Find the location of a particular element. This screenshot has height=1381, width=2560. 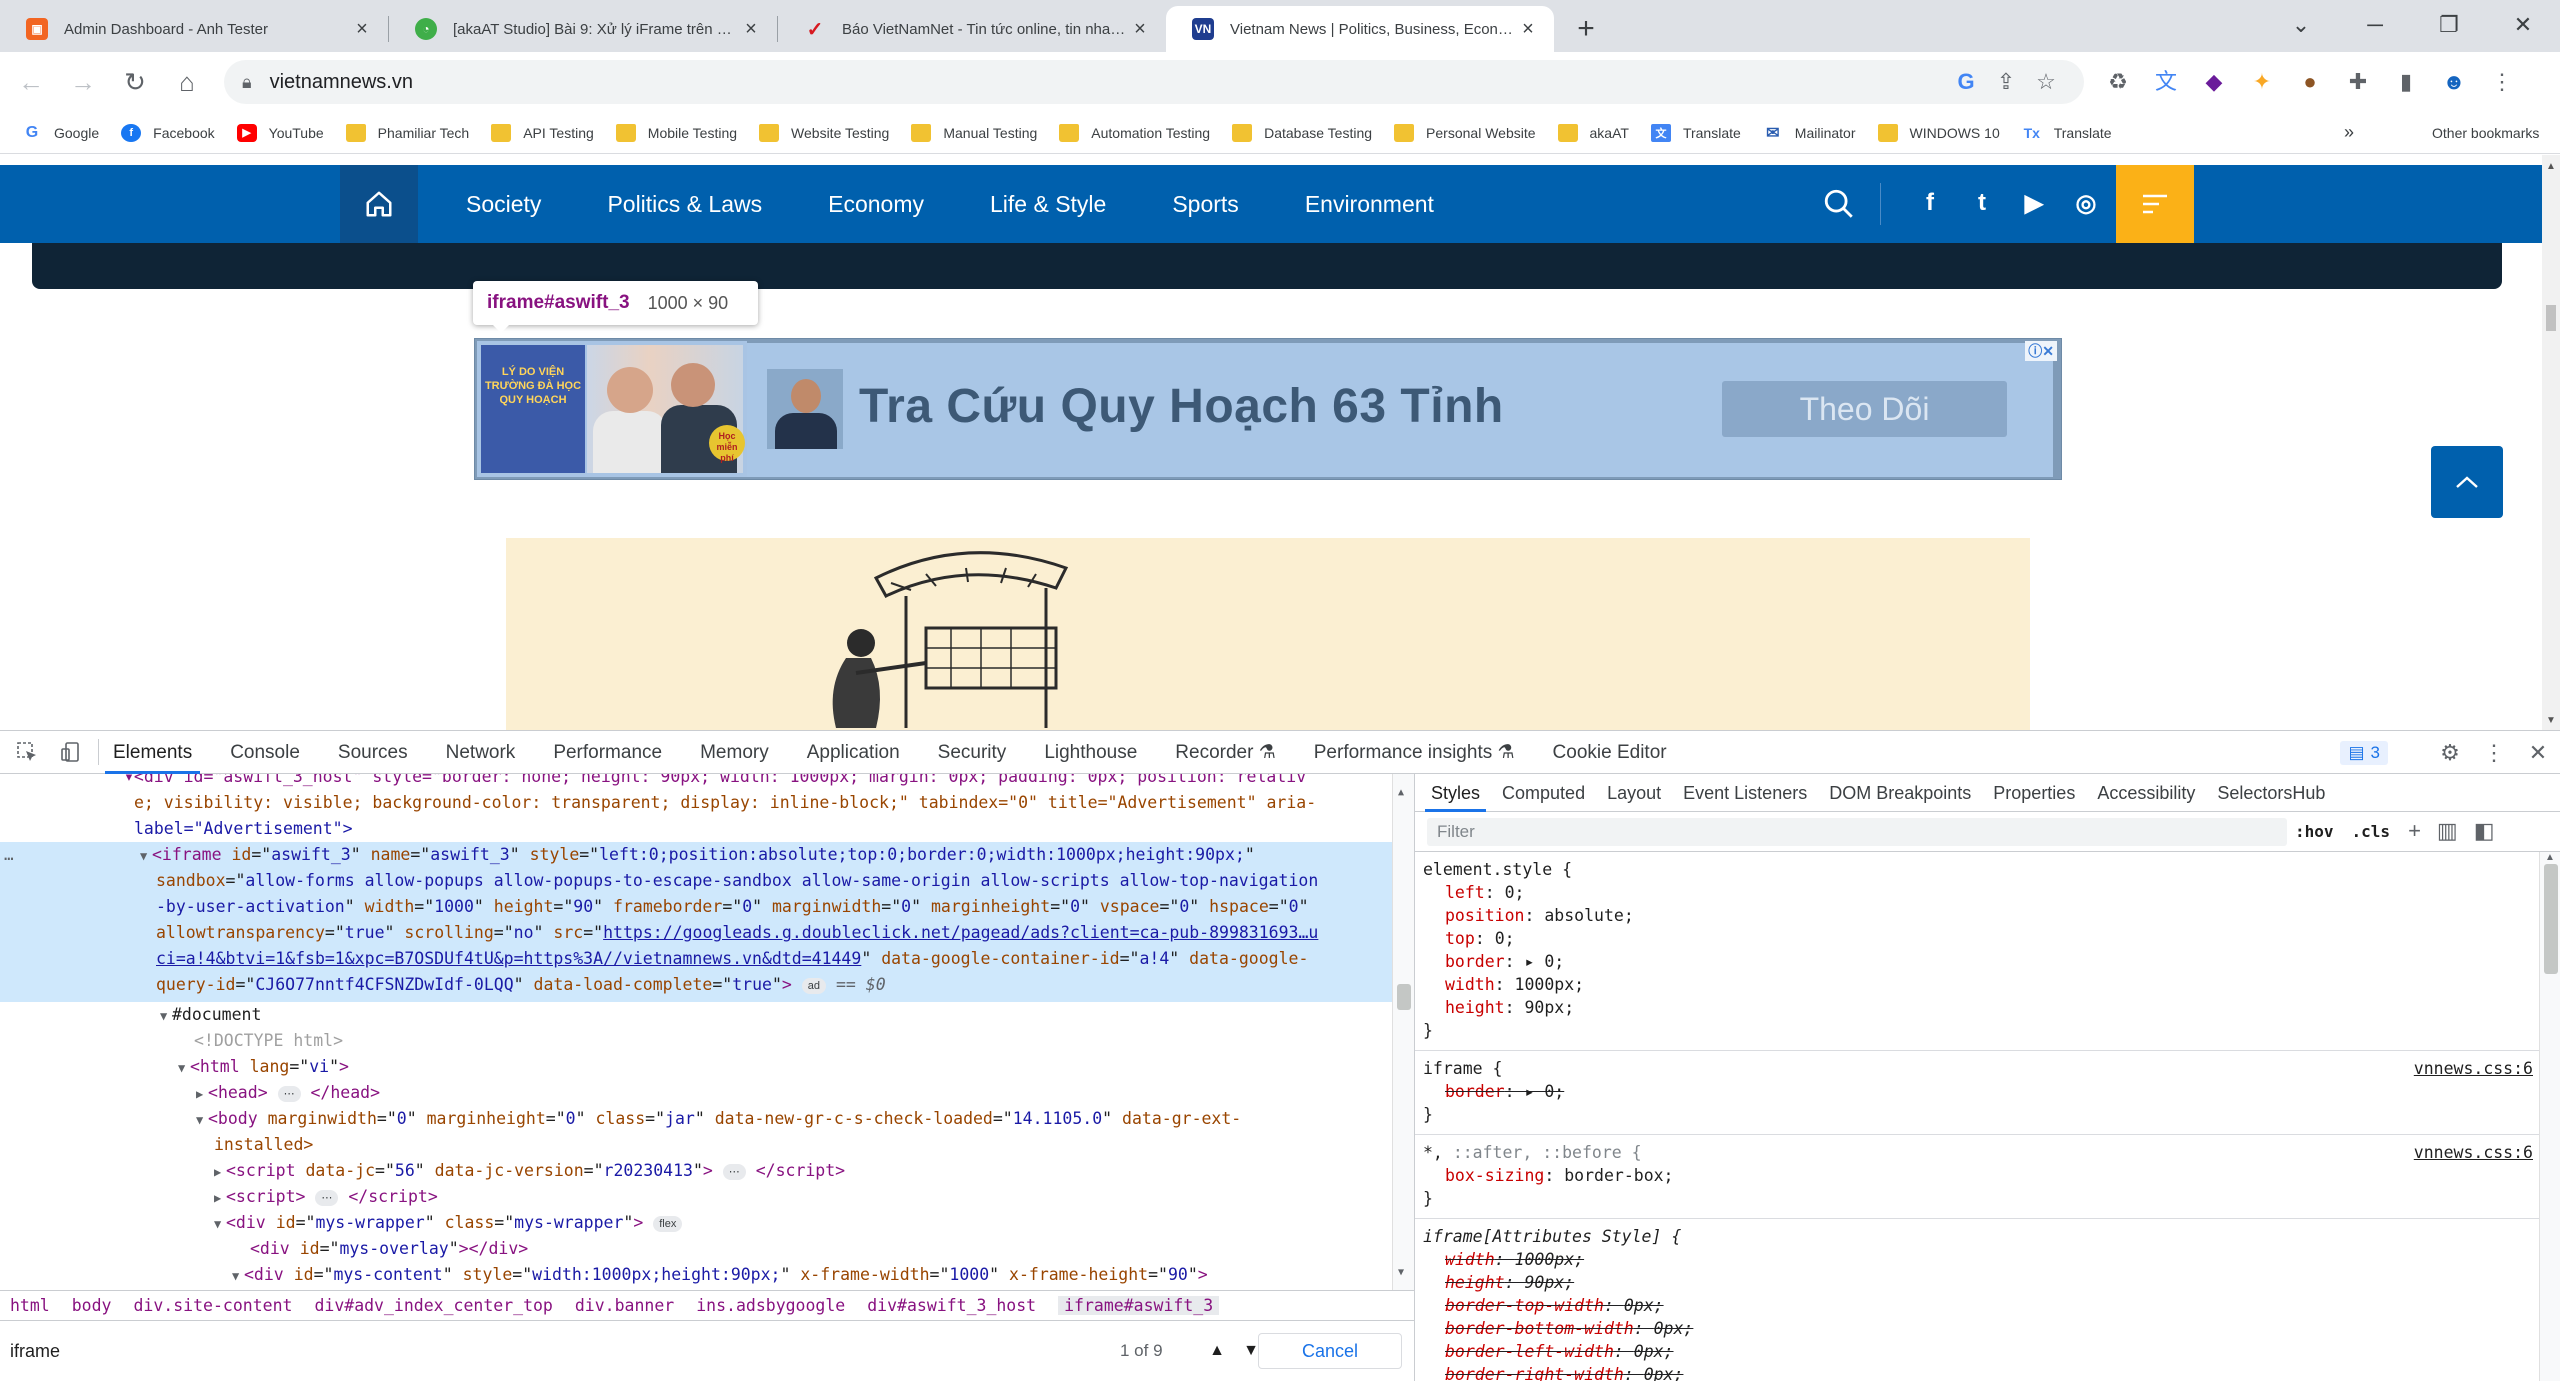

dom-node-doctype: <!DOCTYPE html> is located at coordinates (696, 1041).